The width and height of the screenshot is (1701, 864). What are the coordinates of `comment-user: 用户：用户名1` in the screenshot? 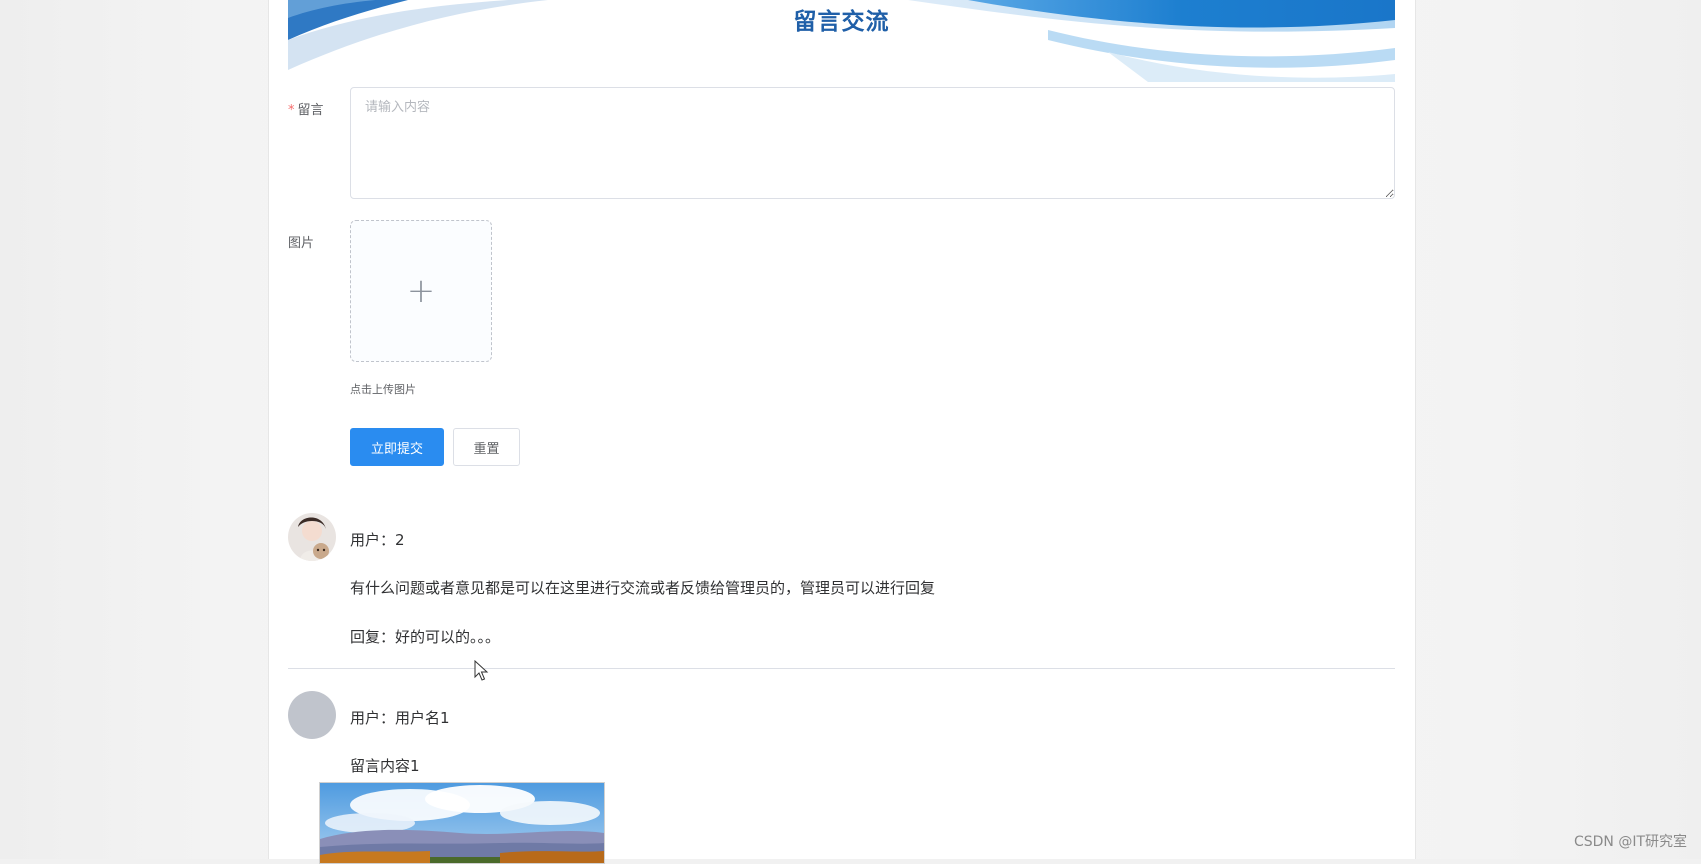 It's located at (400, 718).